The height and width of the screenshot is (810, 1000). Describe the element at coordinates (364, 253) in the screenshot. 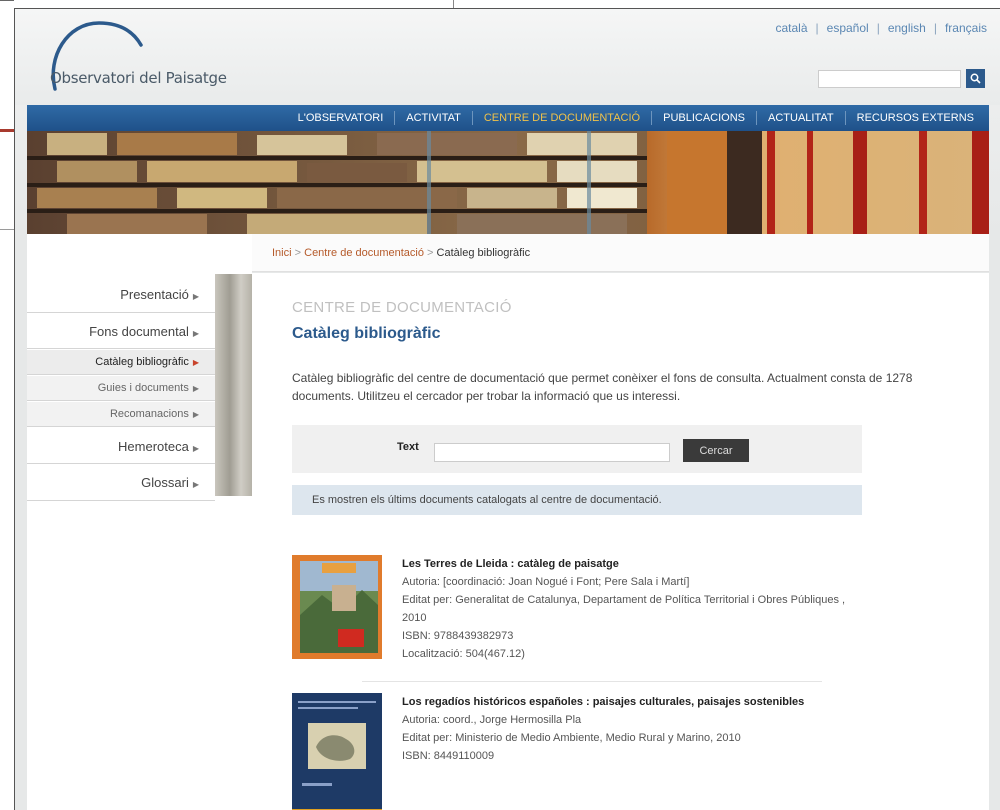

I see `breadcrumb-section-link: Centre de documentació` at that location.